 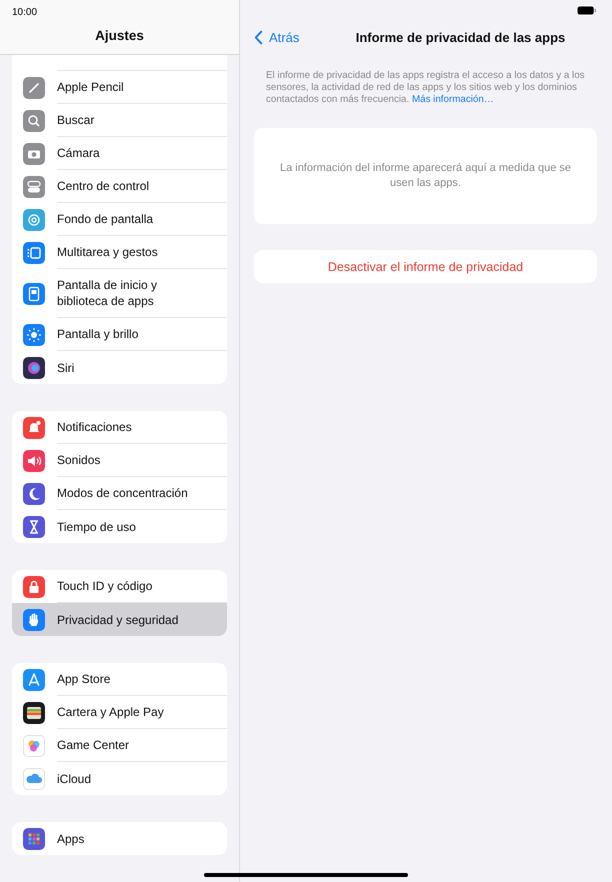 What do you see at coordinates (119, 778) in the screenshot?
I see `settings-row: iCloud` at bounding box center [119, 778].